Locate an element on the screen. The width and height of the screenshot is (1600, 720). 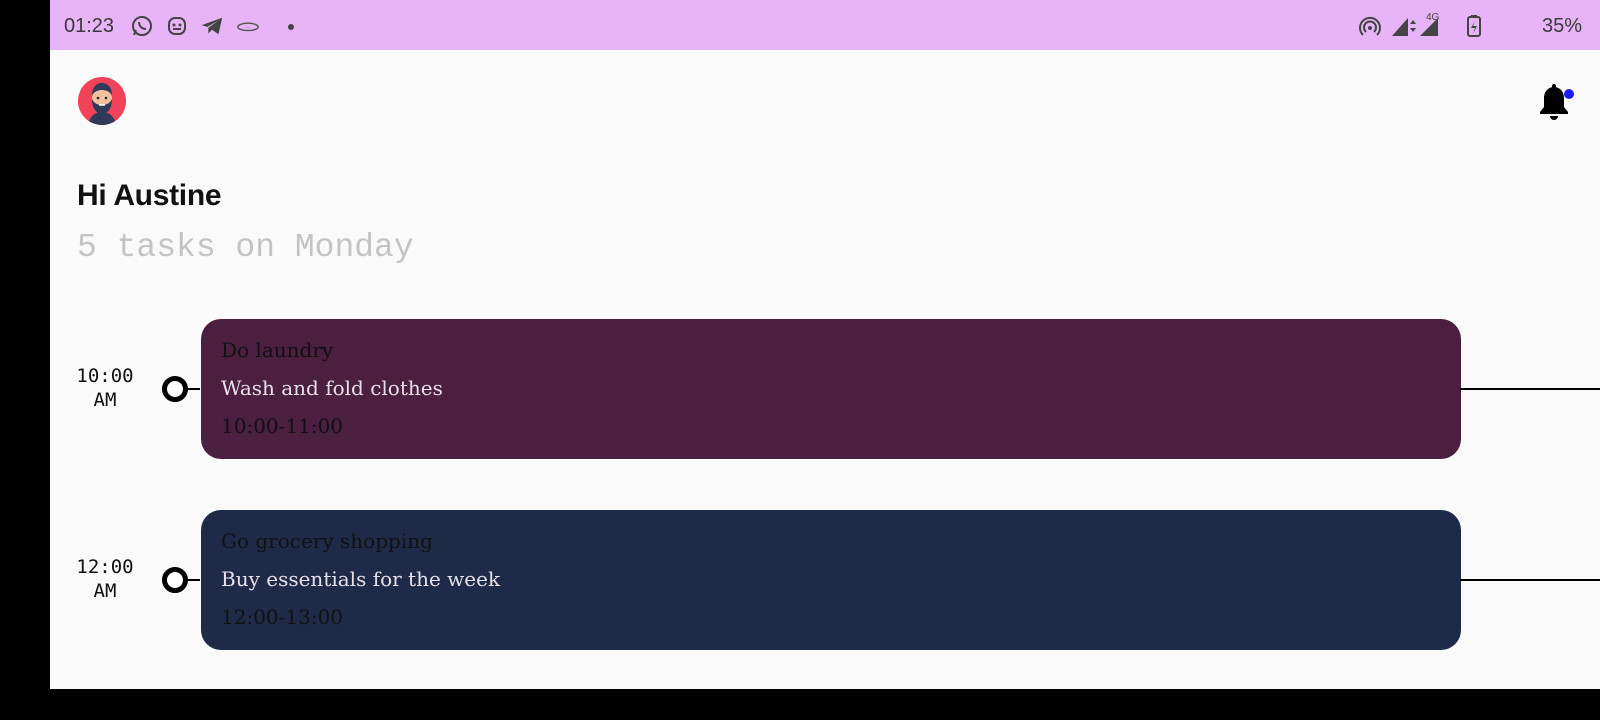
task-time-hour: 10:00 is located at coordinates (105, 376).